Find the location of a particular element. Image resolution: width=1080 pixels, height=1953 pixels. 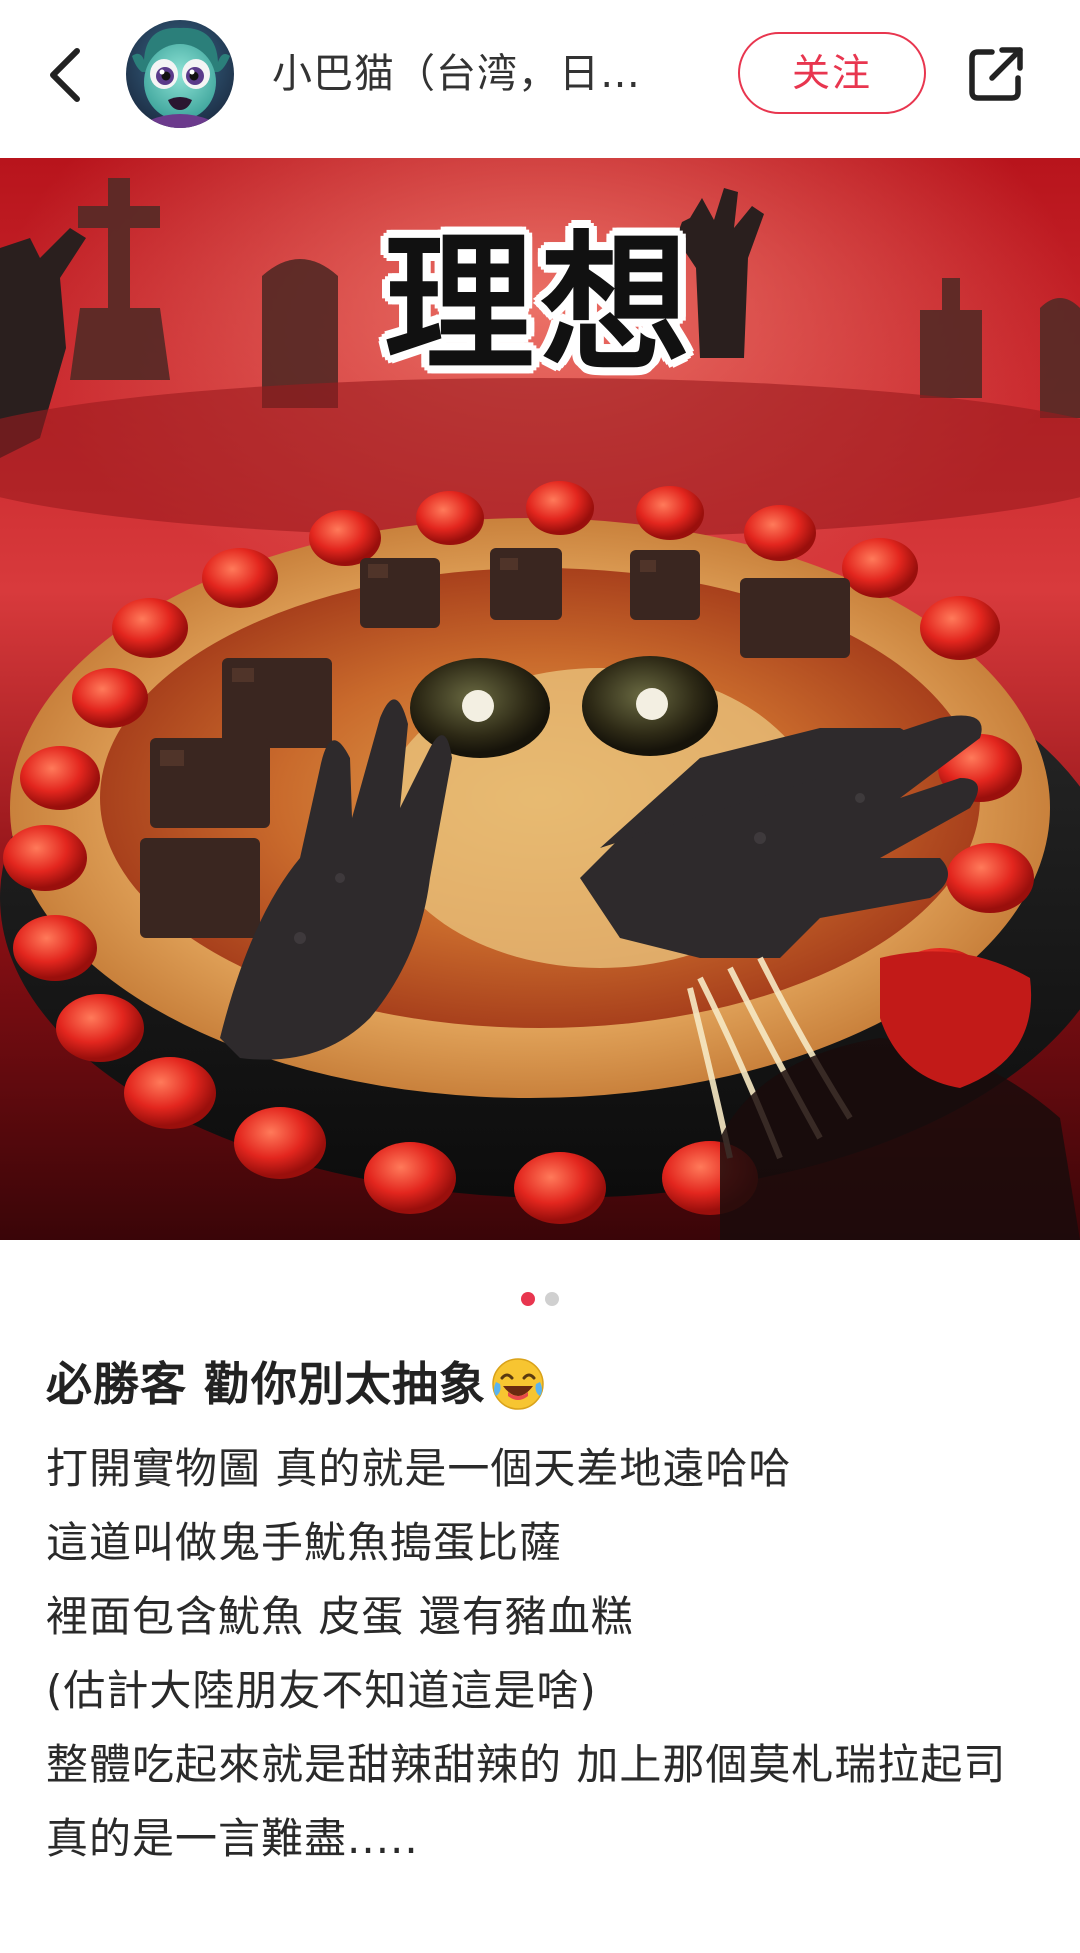

back-button is located at coordinates (65, 75).